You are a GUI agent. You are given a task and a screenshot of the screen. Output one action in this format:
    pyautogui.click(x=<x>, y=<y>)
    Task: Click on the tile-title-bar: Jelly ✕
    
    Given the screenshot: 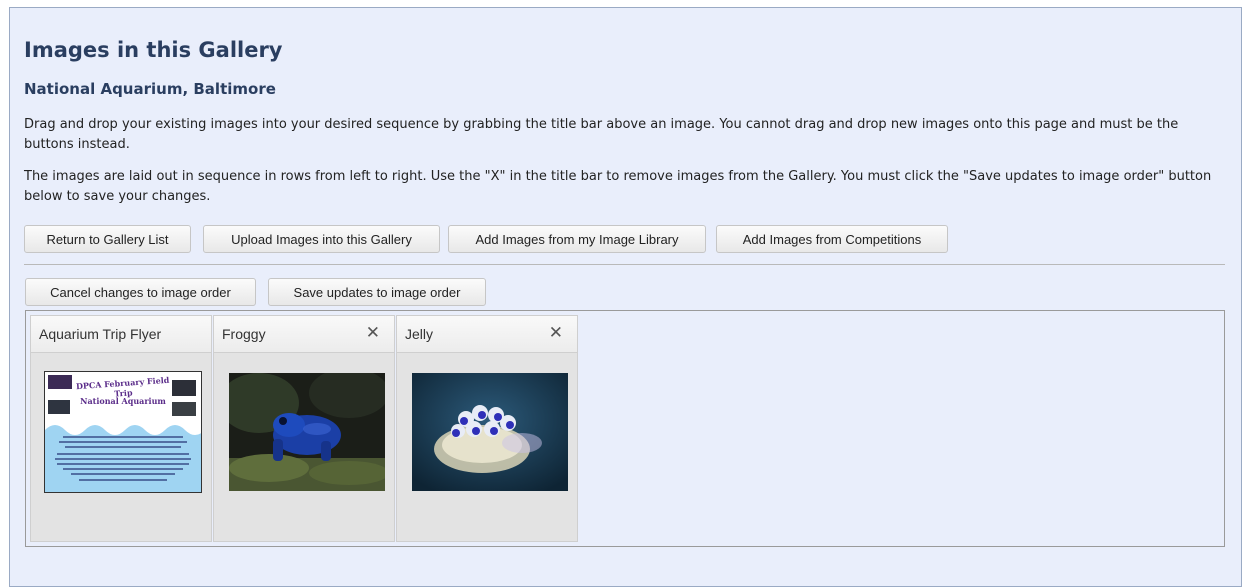 What is the action you would take?
    pyautogui.click(x=487, y=334)
    